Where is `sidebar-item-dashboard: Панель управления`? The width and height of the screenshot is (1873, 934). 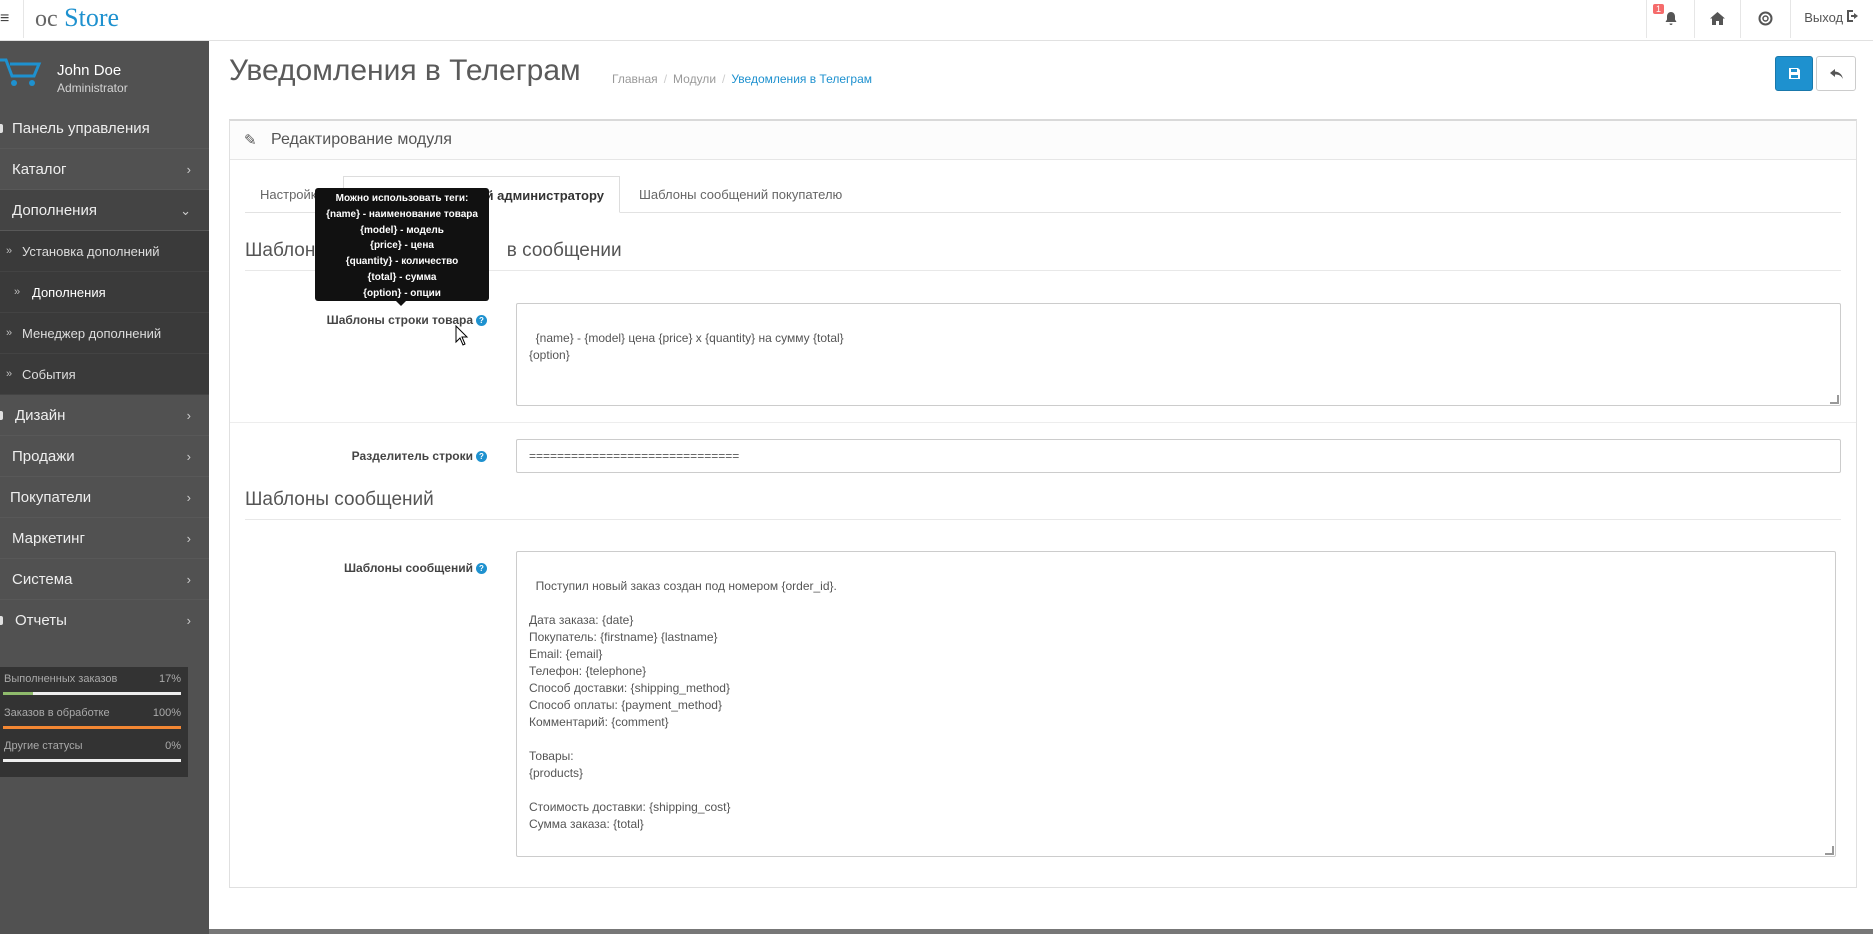
sidebar-item-dashboard: Панель управления is located at coordinates (104, 128).